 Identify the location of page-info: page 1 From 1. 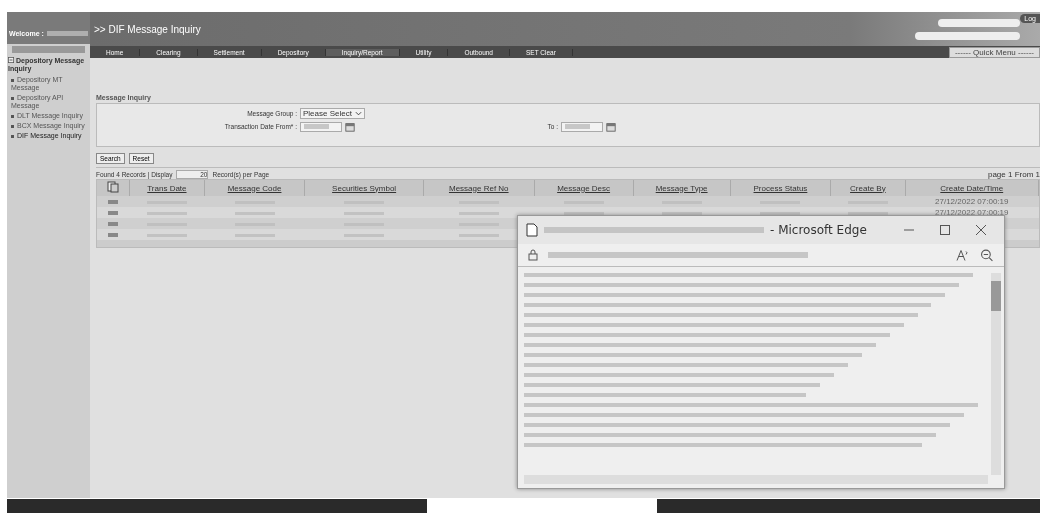
(1013, 174).